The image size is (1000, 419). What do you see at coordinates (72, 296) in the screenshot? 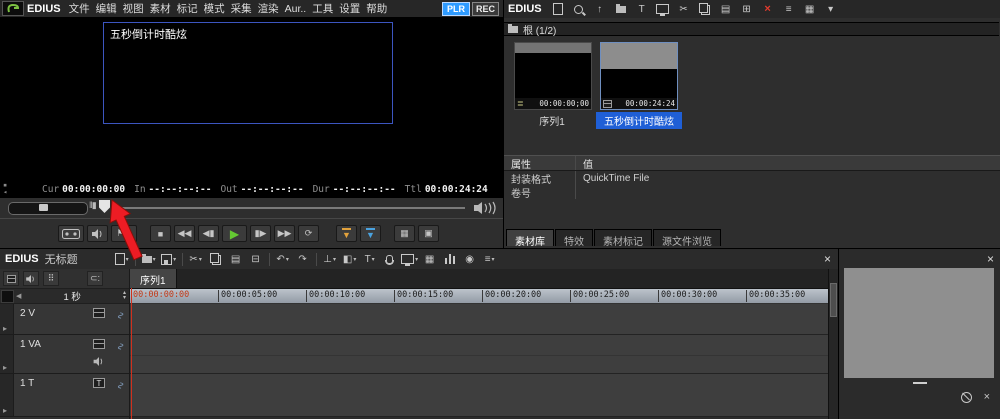
I see `ruler-scale-label: 1 秒` at bounding box center [72, 296].